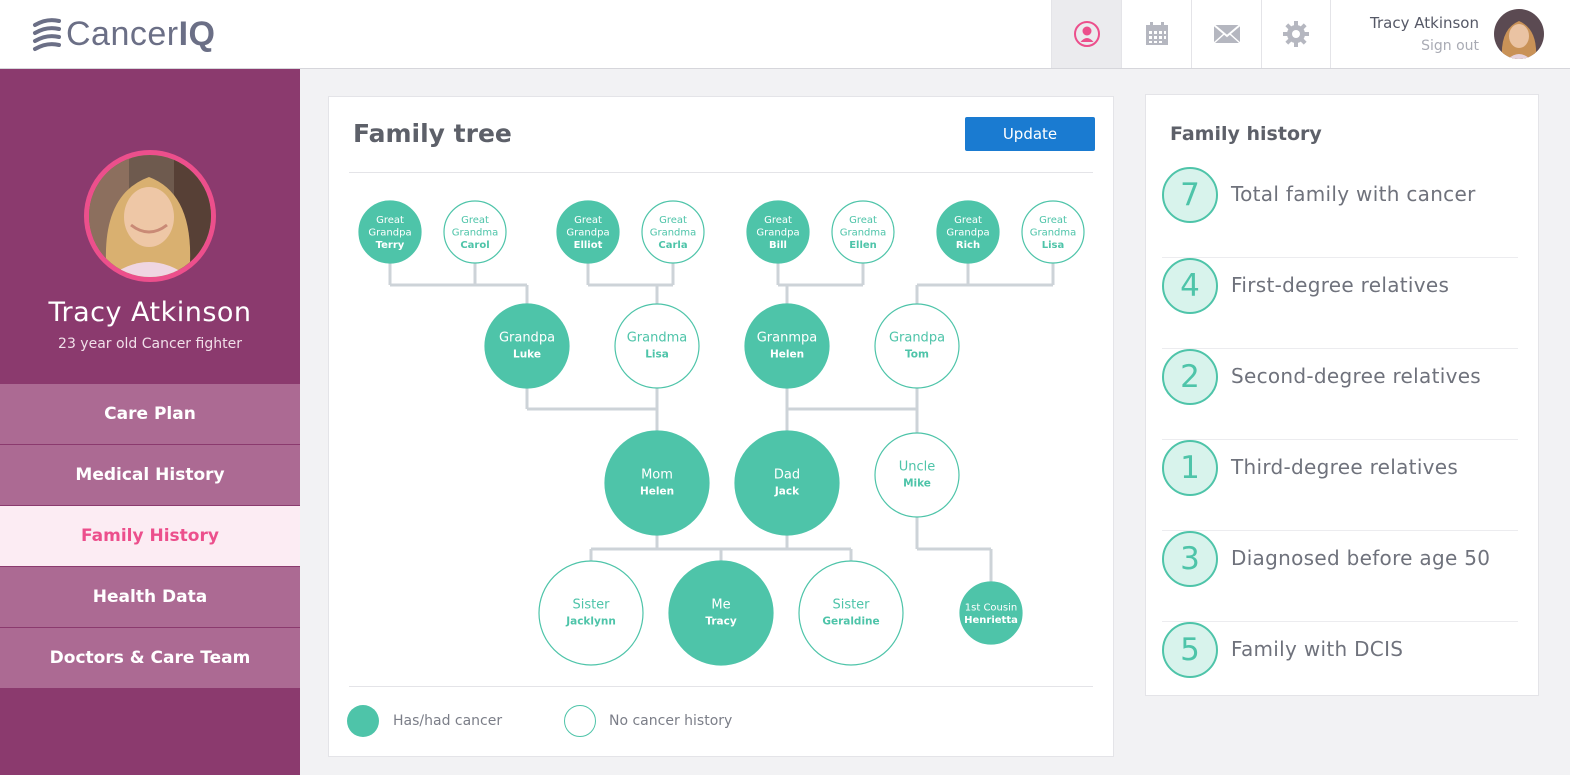 The width and height of the screenshot is (1570, 775). I want to click on tree-node-c-geraldine: Sister Geraldine, so click(851, 613).